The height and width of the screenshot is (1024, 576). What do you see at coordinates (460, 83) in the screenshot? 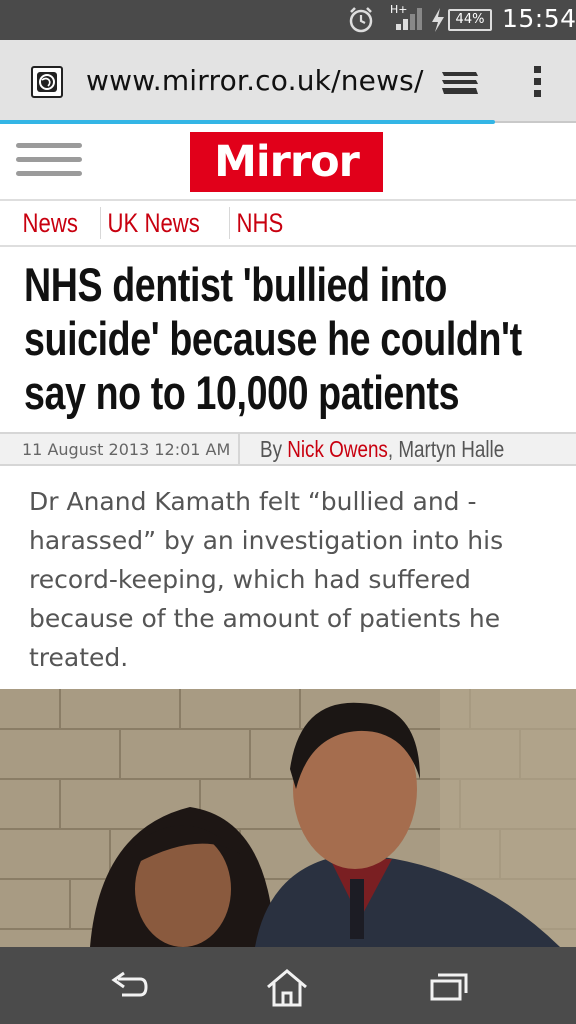
I see `tabs-icon` at bounding box center [460, 83].